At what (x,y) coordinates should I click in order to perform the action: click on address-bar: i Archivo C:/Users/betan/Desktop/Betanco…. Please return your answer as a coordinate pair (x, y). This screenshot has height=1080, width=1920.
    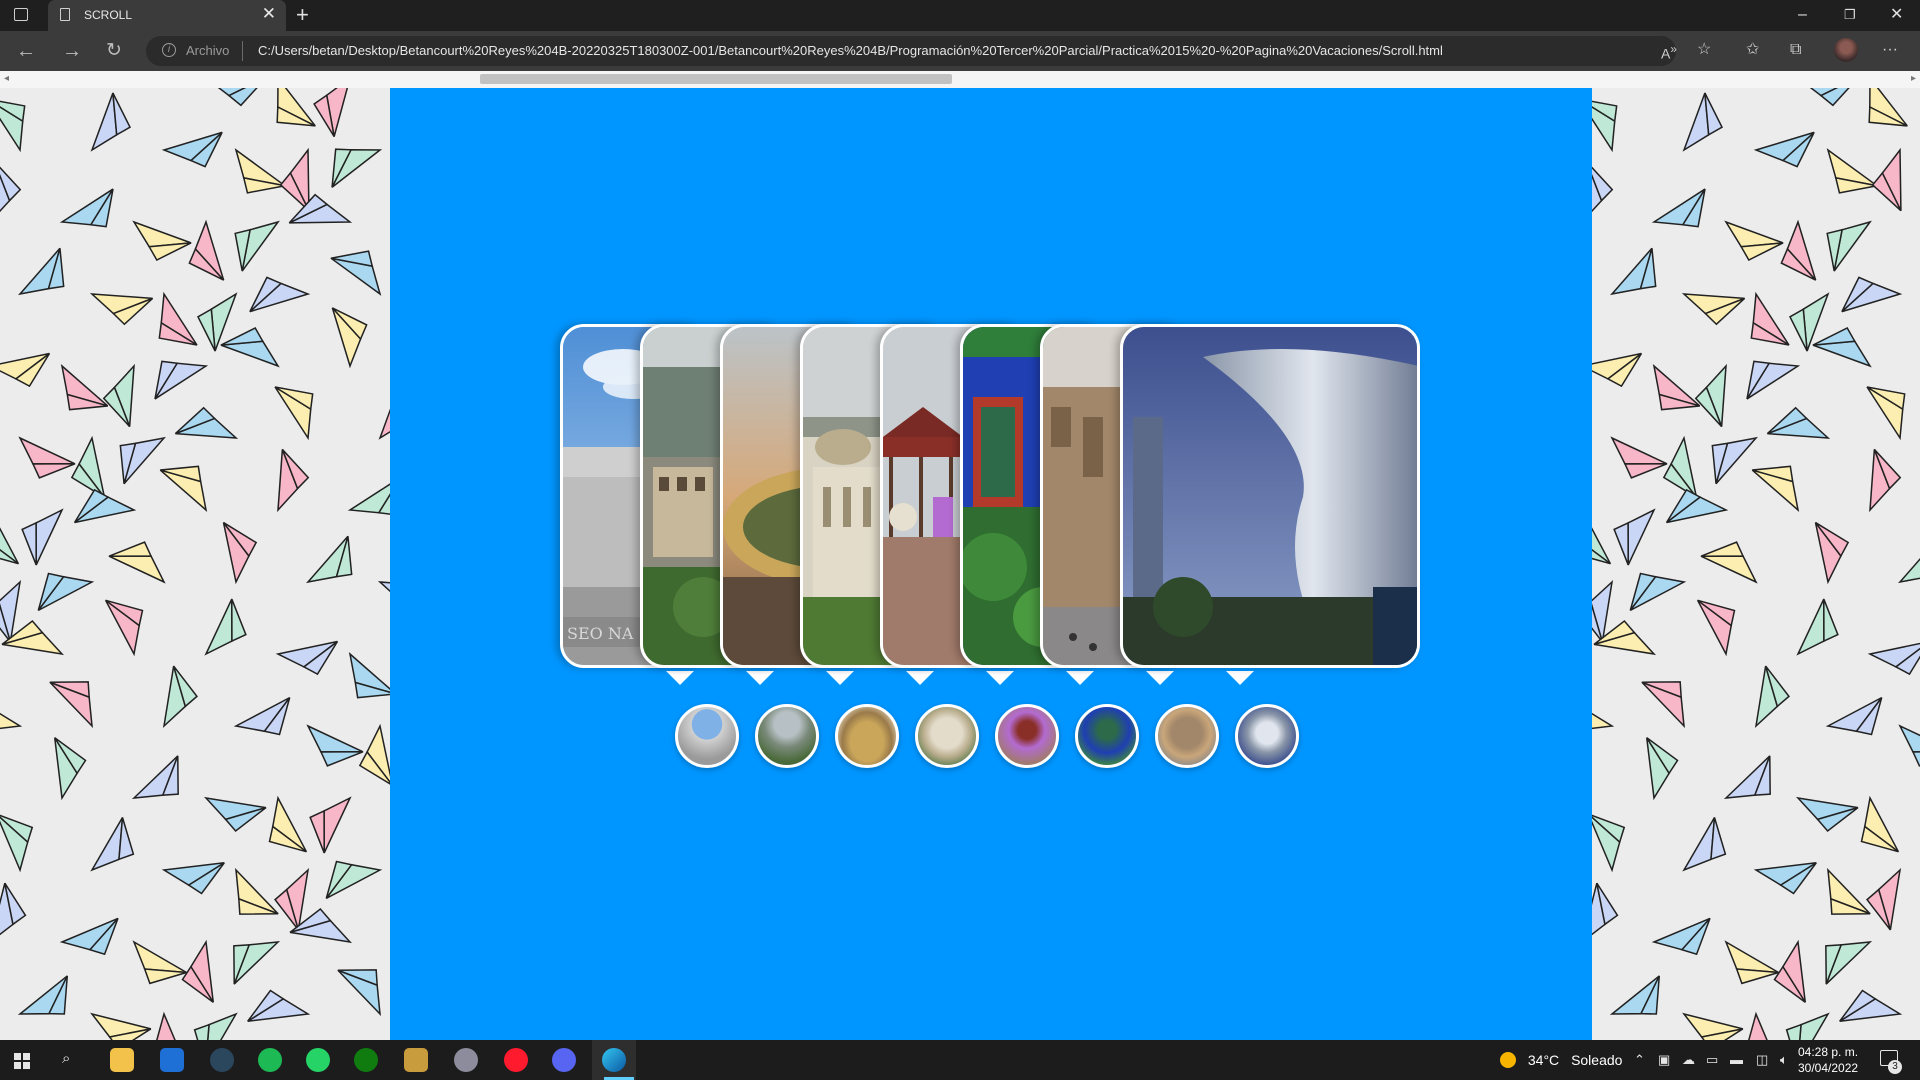
    Looking at the image, I should click on (911, 51).